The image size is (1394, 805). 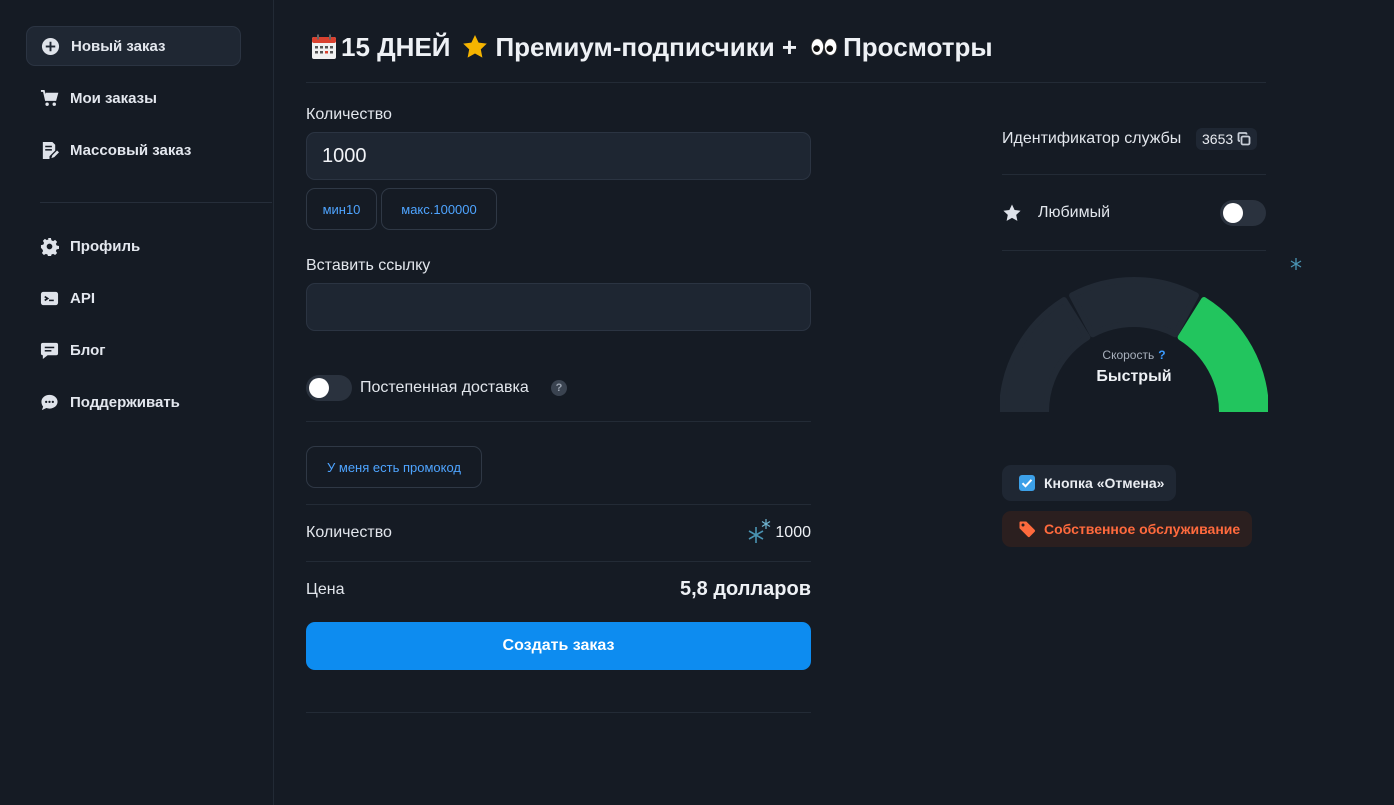 What do you see at coordinates (394, 467) in the screenshot?
I see `promo-code-button: У меня есть промокод` at bounding box center [394, 467].